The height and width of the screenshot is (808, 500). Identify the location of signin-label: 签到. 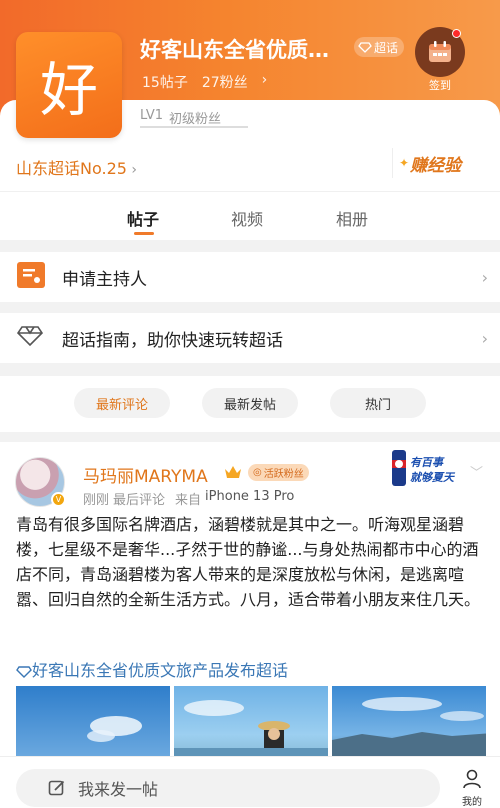
(440, 85).